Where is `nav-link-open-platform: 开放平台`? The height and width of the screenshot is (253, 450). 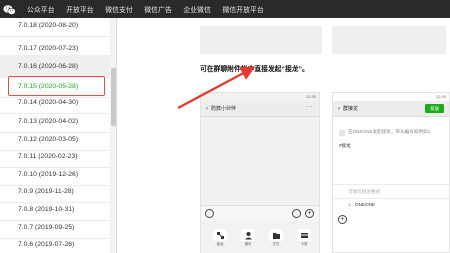 nav-link-open-platform: 开放平台 is located at coordinates (80, 9).